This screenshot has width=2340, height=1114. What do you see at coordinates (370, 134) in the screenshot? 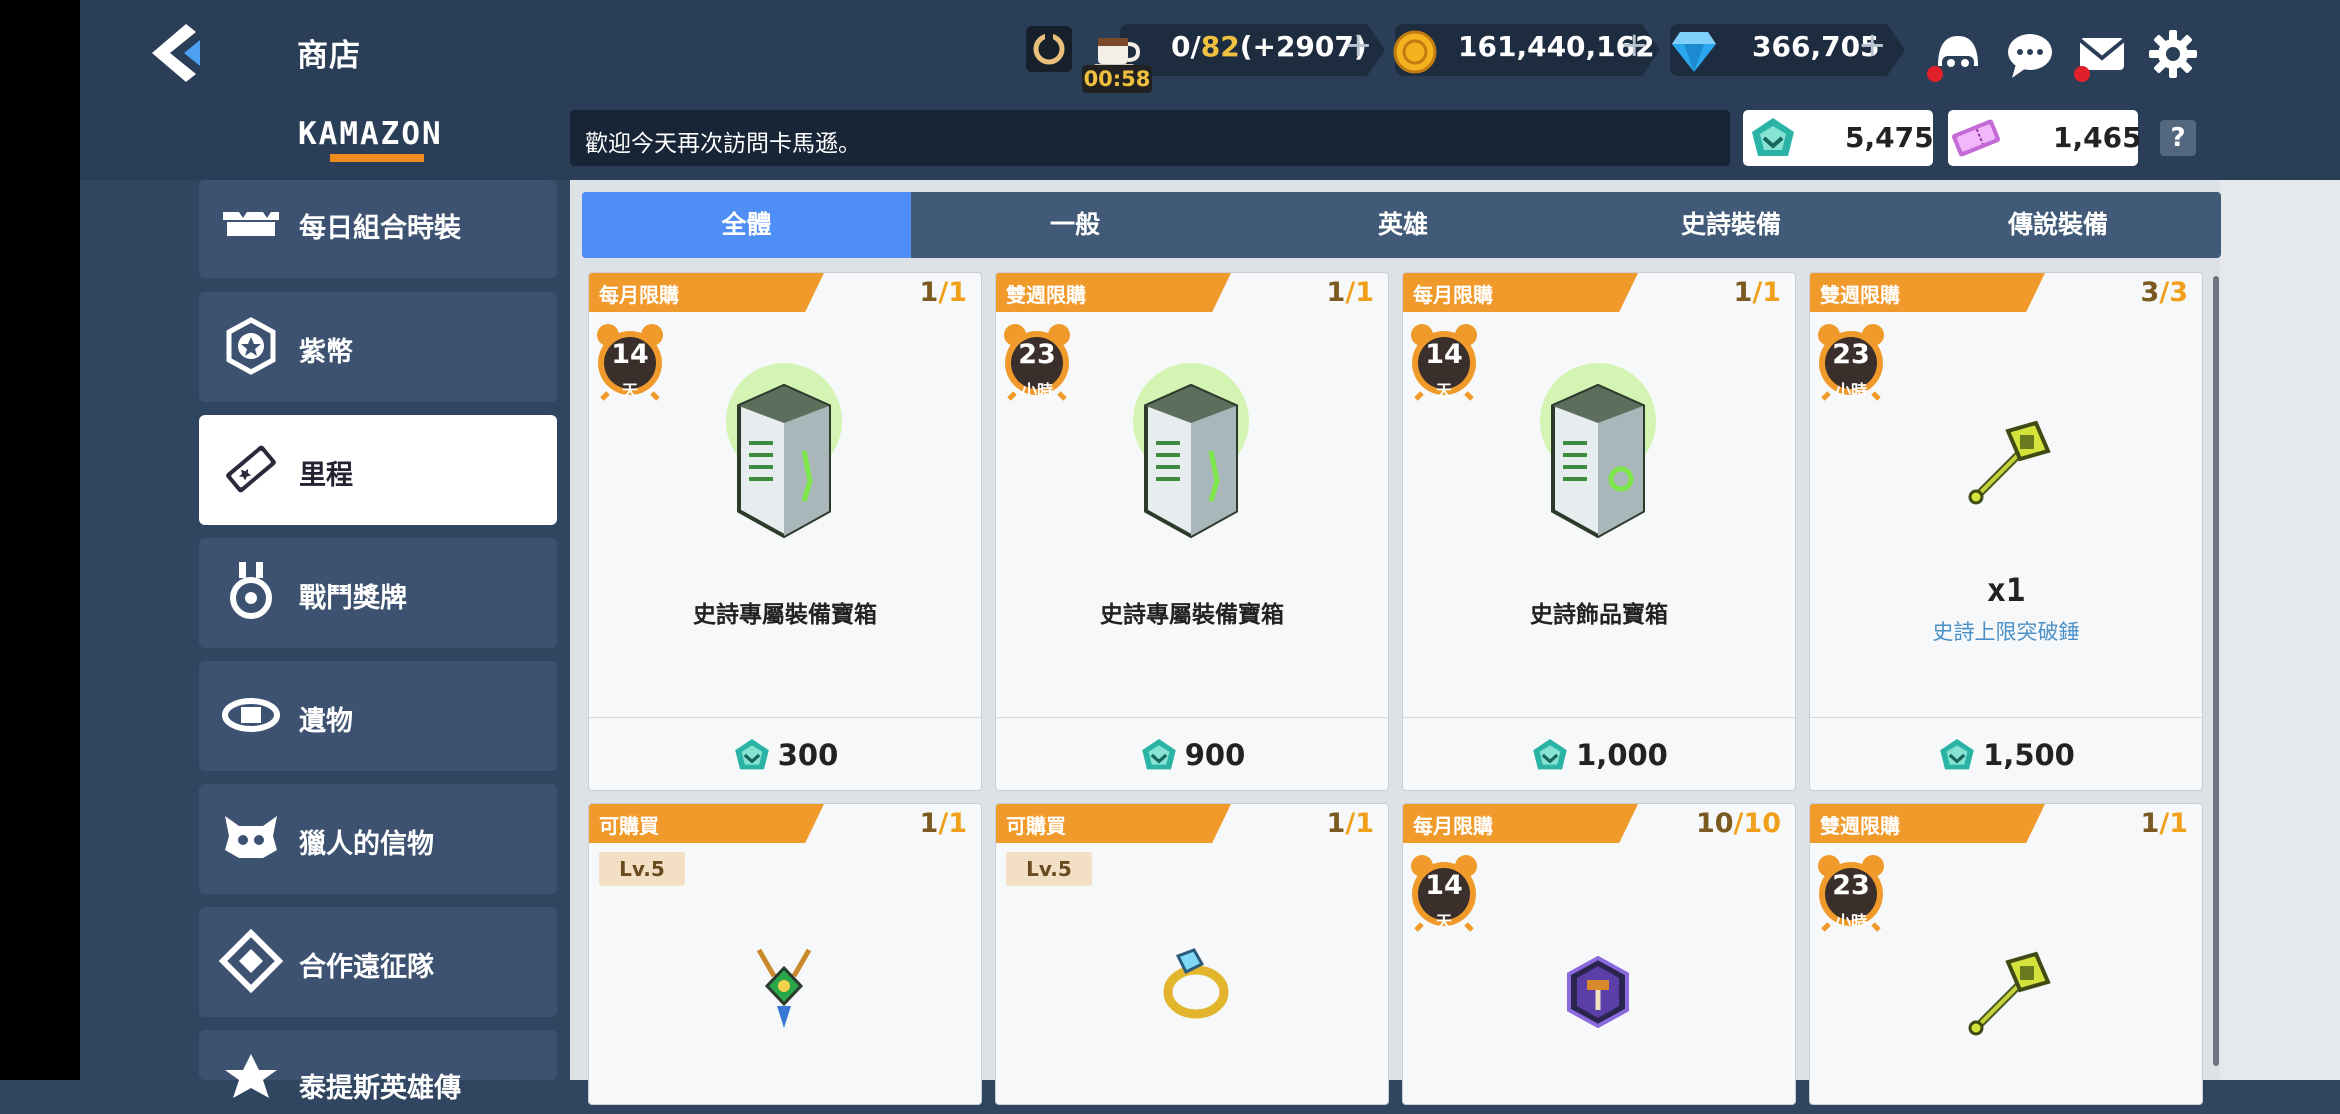
I see `brand-logo: KAMAZON` at bounding box center [370, 134].